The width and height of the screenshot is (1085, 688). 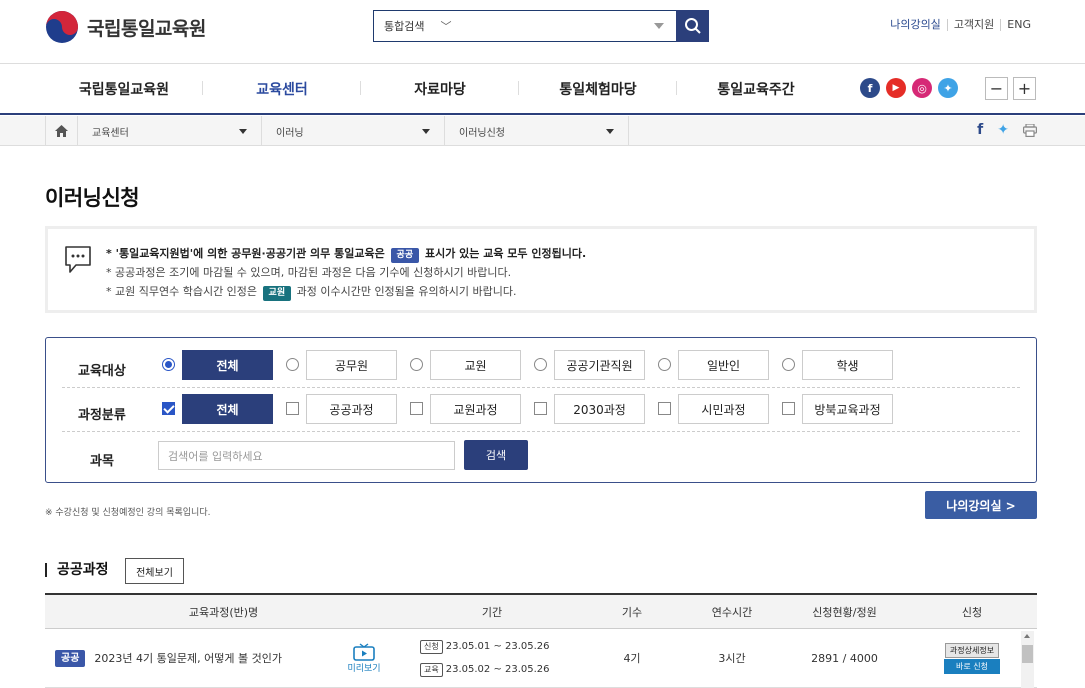 I want to click on util-link-support: 고객지원, so click(x=973, y=25).